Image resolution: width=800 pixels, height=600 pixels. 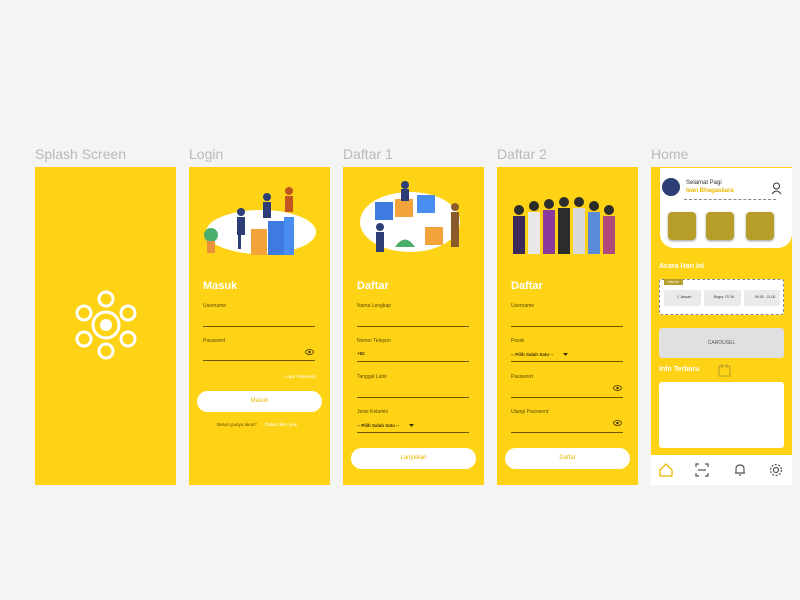 What do you see at coordinates (523, 306) in the screenshot?
I see `username2-label: Username` at bounding box center [523, 306].